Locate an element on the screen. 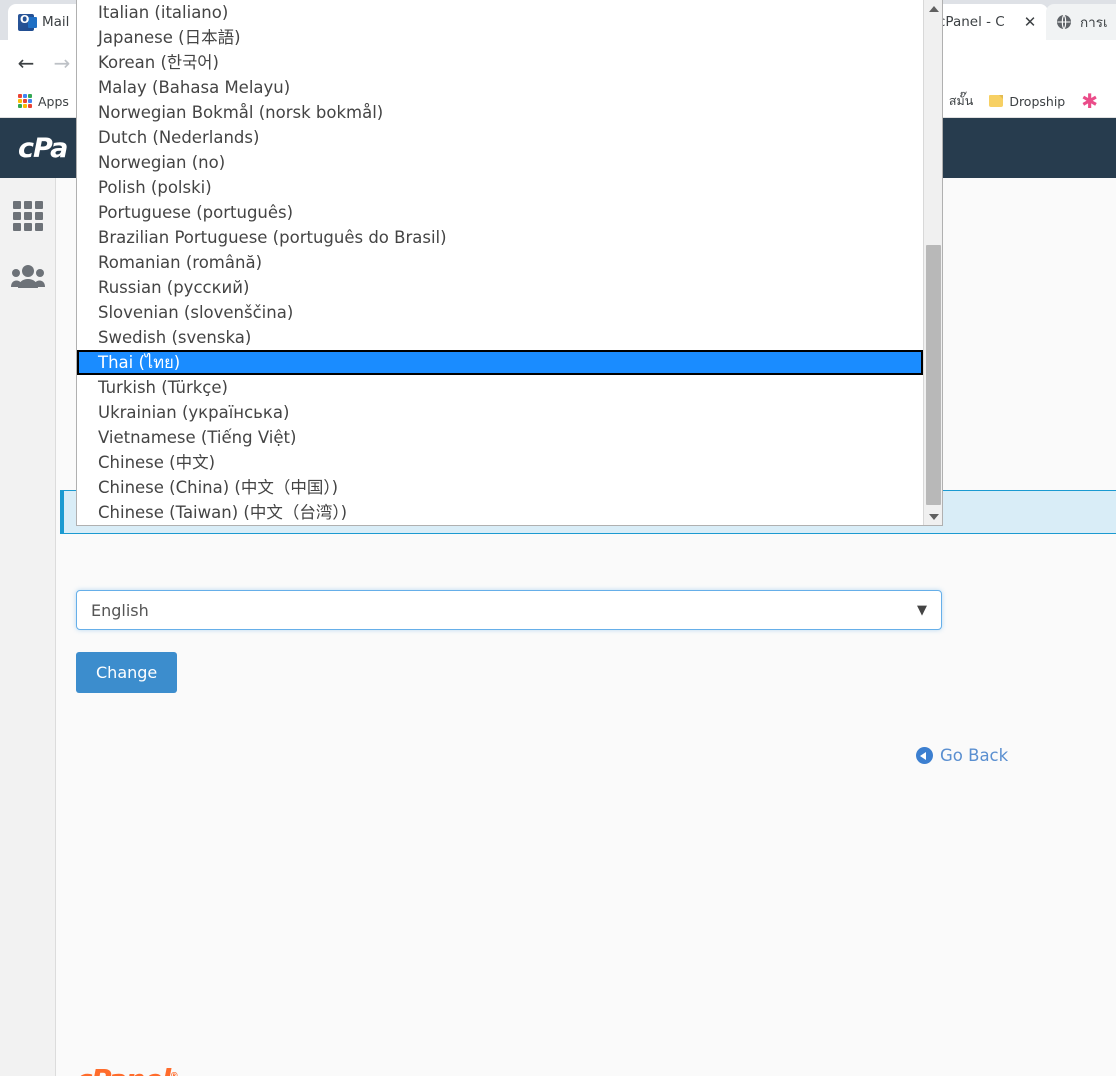 This screenshot has height=1076, width=1116. dropdown-scrollbar is located at coordinates (932, 262).